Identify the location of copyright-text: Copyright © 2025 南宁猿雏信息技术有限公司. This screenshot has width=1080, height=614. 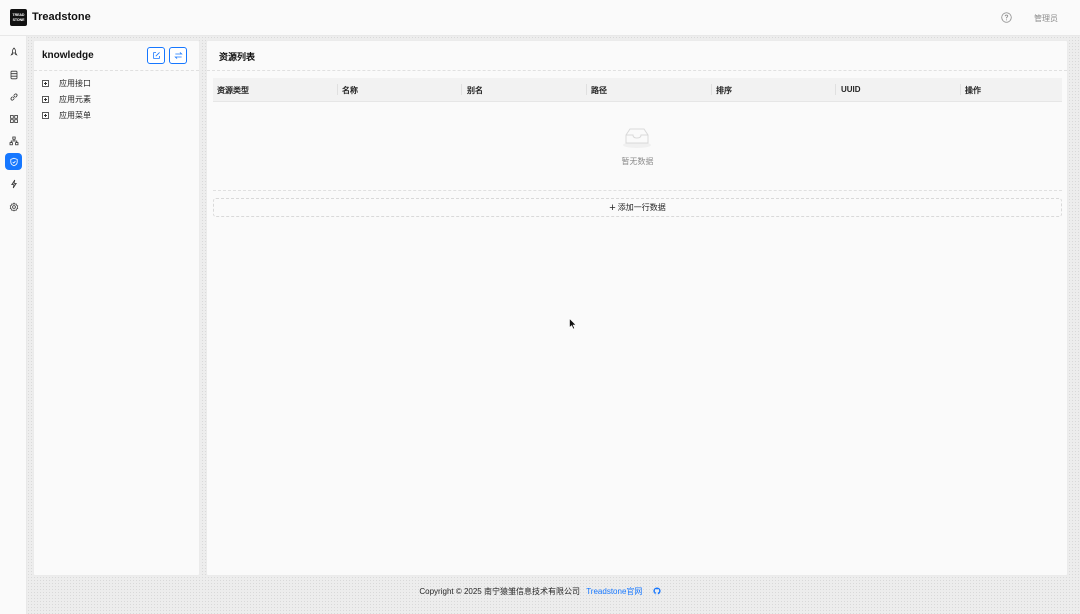
(499, 591).